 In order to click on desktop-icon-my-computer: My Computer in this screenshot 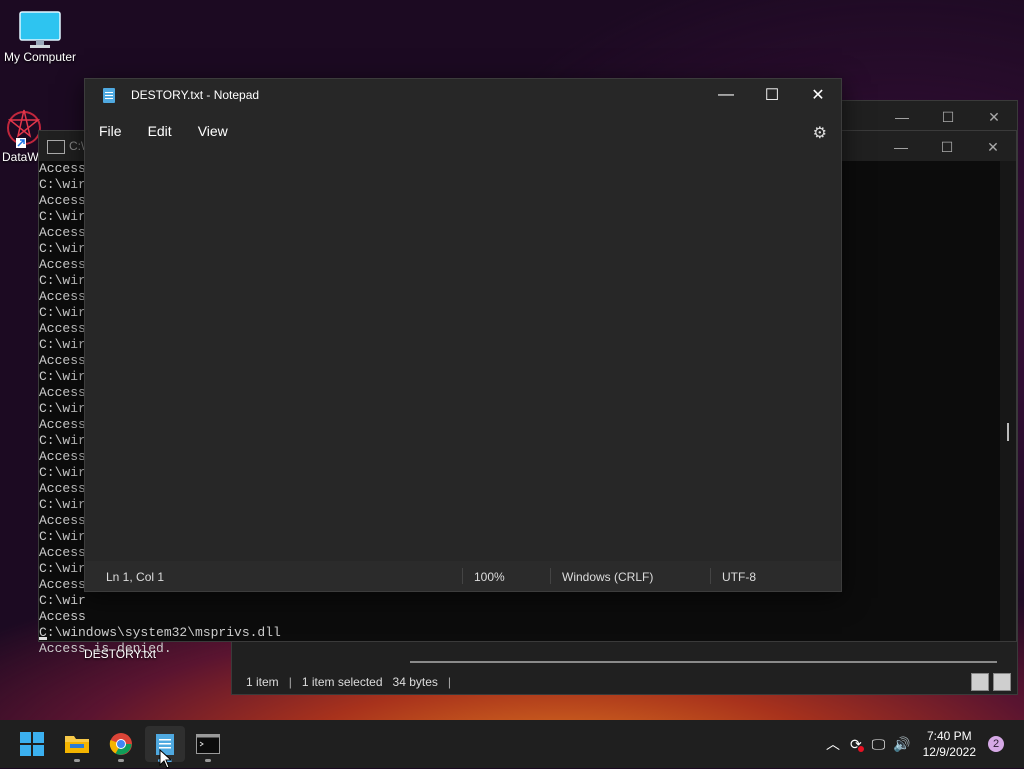, I will do `click(40, 37)`.